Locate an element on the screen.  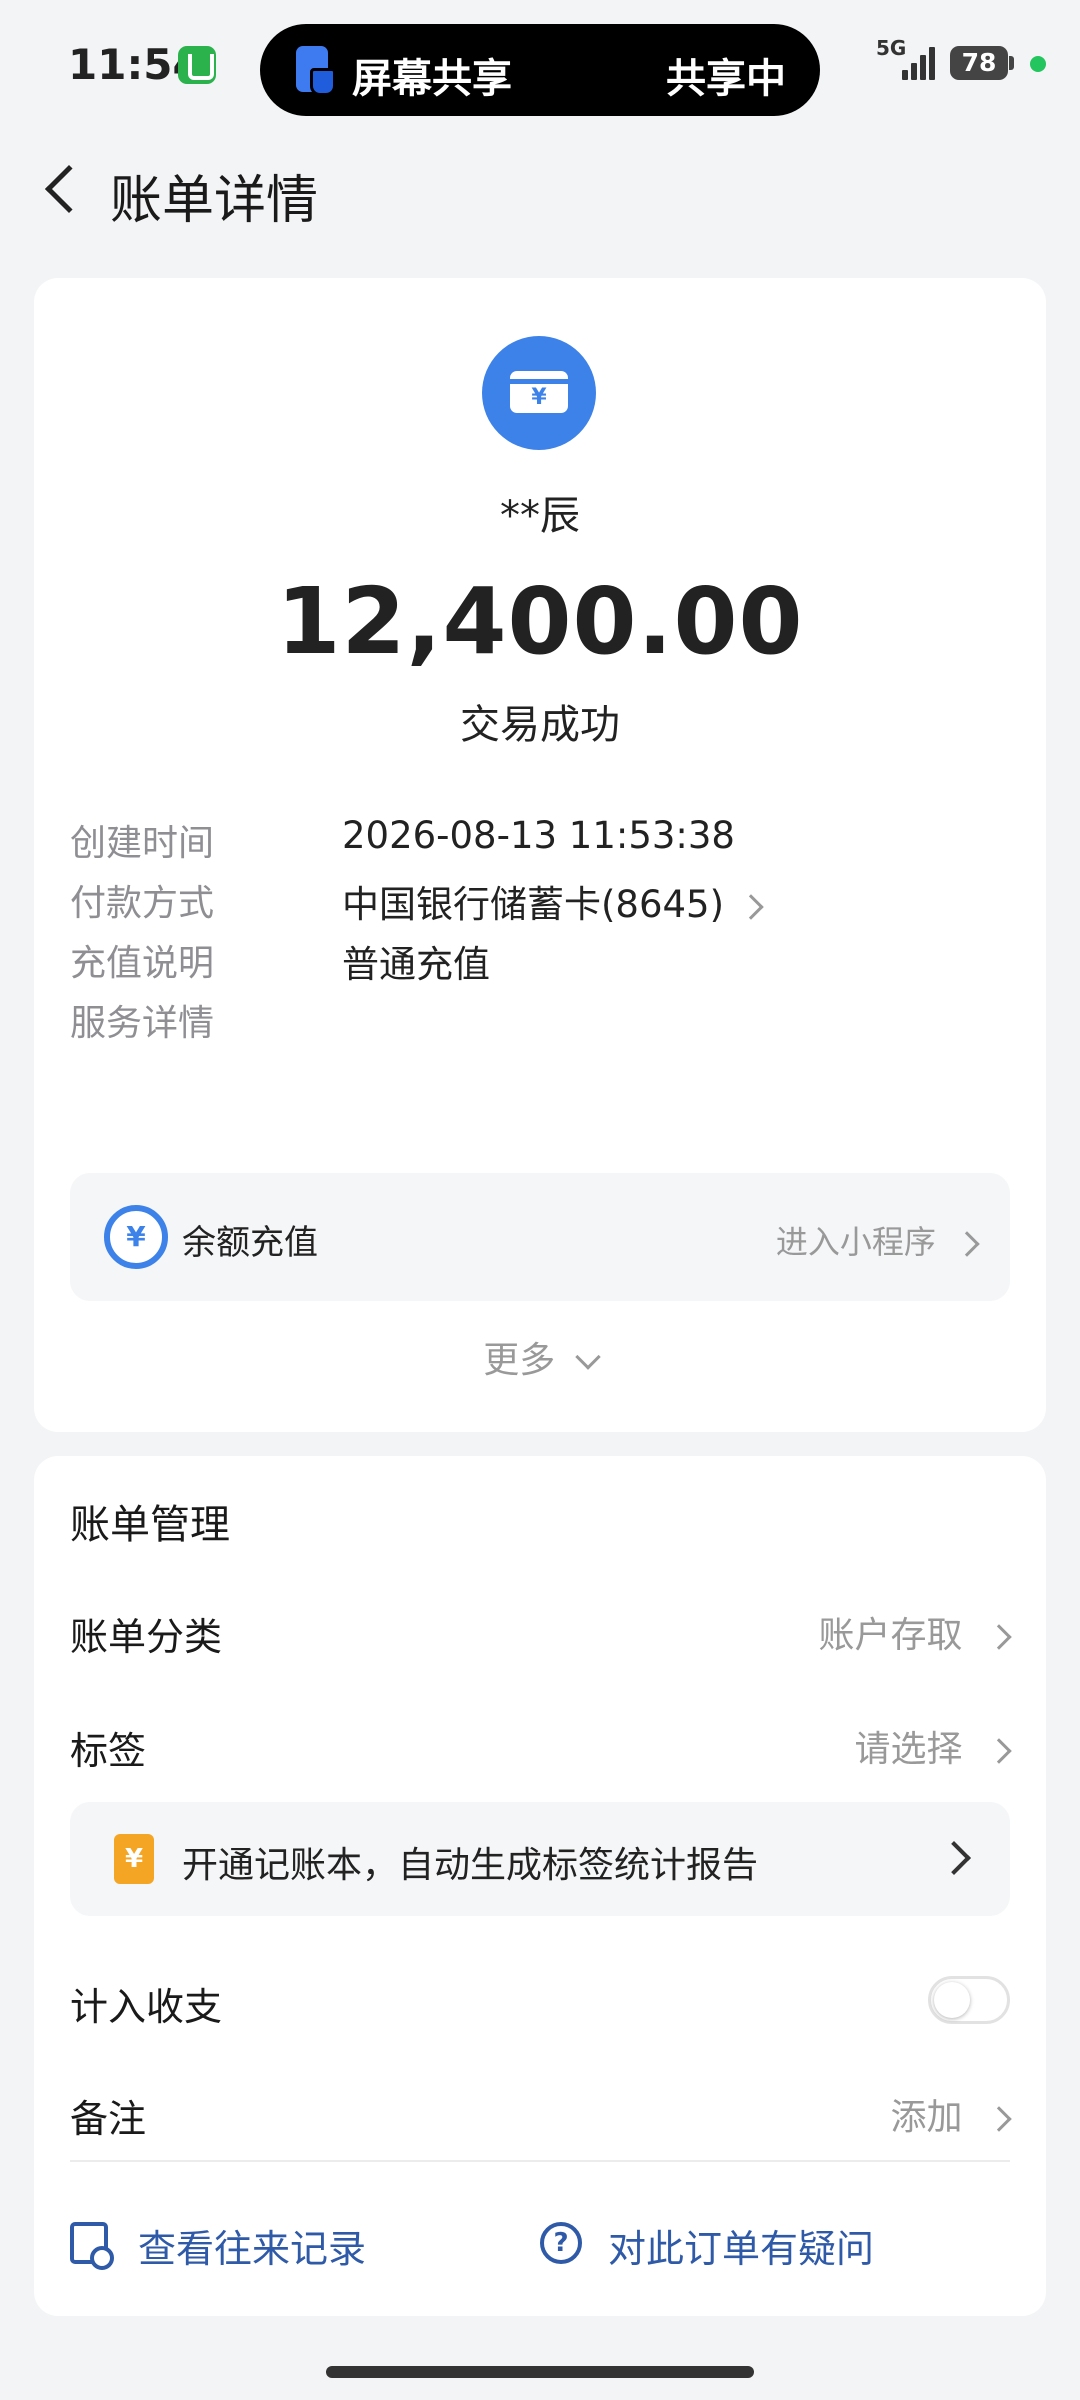
detail-value-recharge-note: 普通充值 is located at coordinates (416, 964).